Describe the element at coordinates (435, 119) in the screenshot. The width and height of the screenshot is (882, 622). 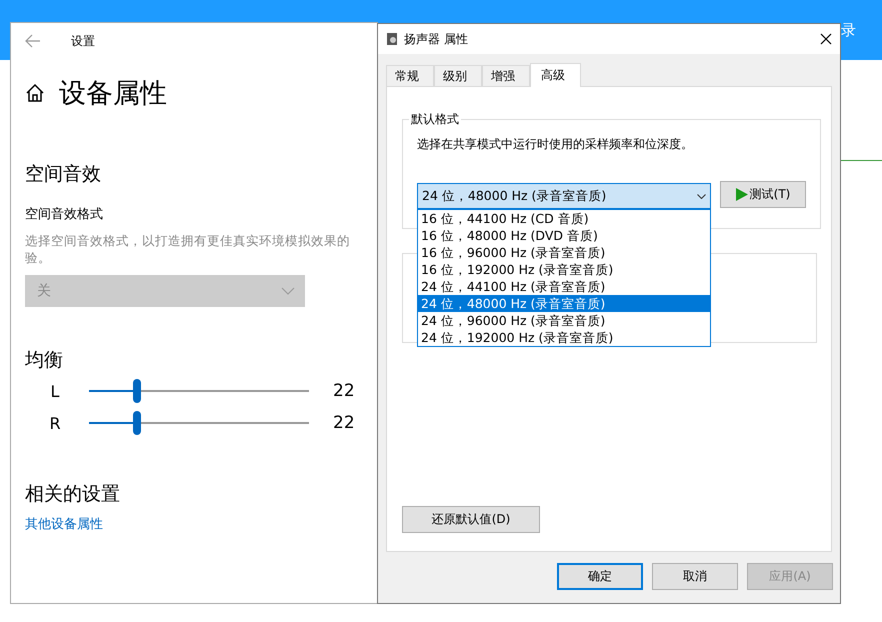
I see `group-title: 默认格式` at that location.